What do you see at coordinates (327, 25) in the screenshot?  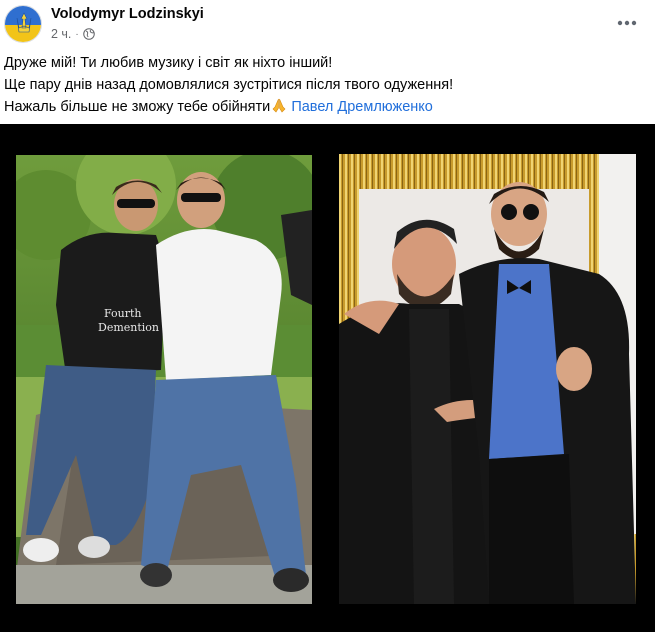 I see `post-header: Volodymyr Lodzinskyi 2 ч. ·` at bounding box center [327, 25].